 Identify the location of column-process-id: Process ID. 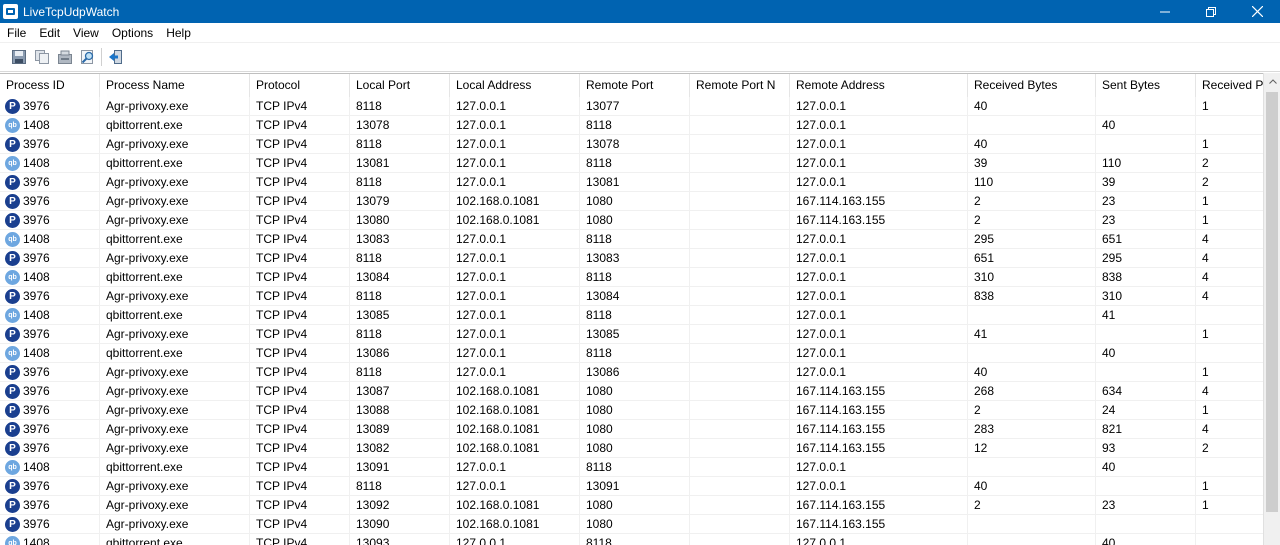
(50, 85).